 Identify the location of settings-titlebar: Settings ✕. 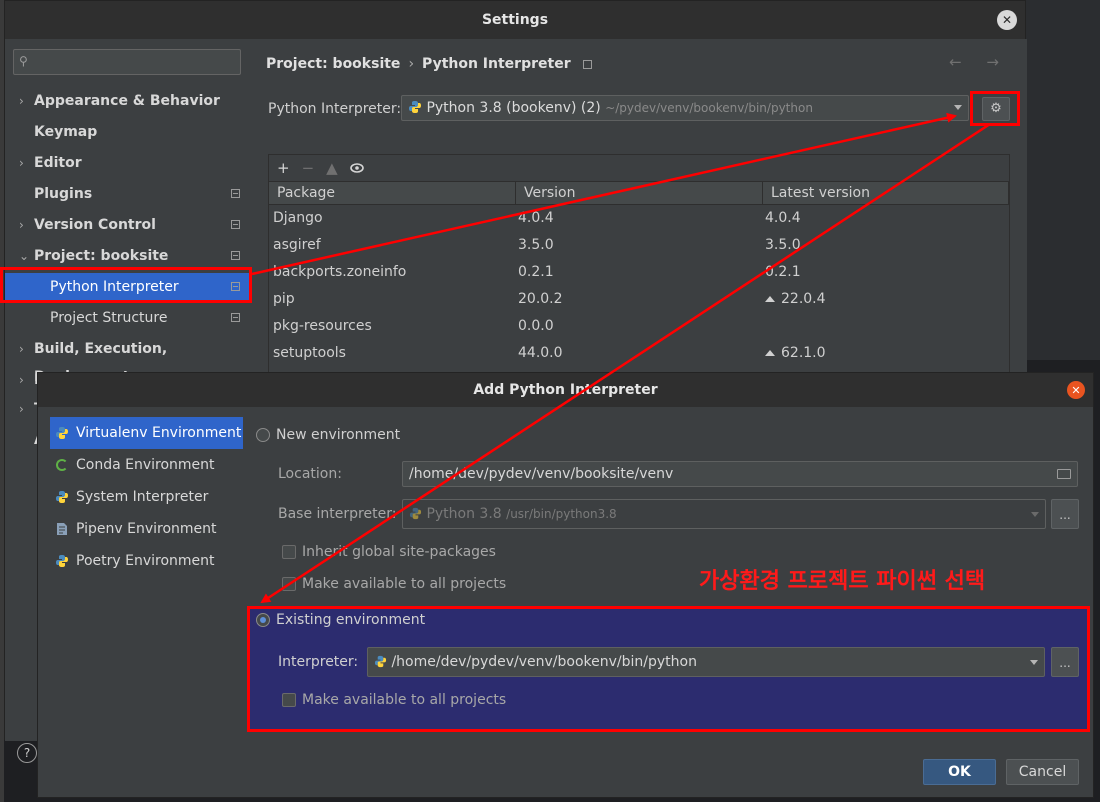
(515, 20).